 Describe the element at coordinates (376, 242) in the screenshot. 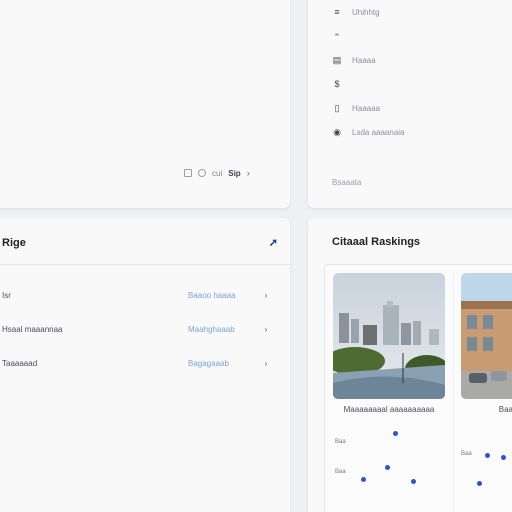

I see `card-title: Citaaal Raskings` at that location.